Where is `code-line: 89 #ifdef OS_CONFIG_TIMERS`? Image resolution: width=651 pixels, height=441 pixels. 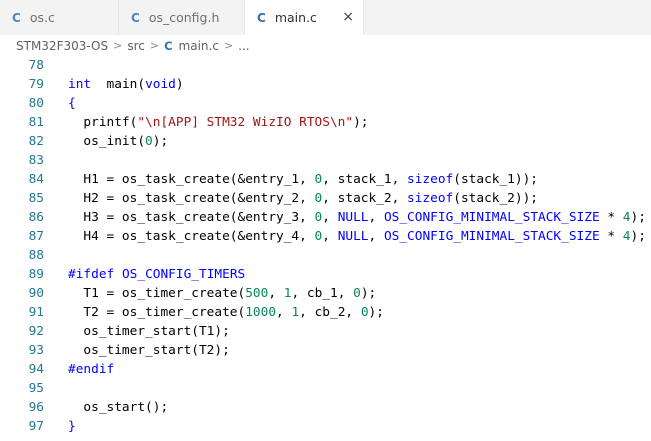 code-line: 89 #ifdef OS_CONFIG_TIMERS is located at coordinates (325, 274).